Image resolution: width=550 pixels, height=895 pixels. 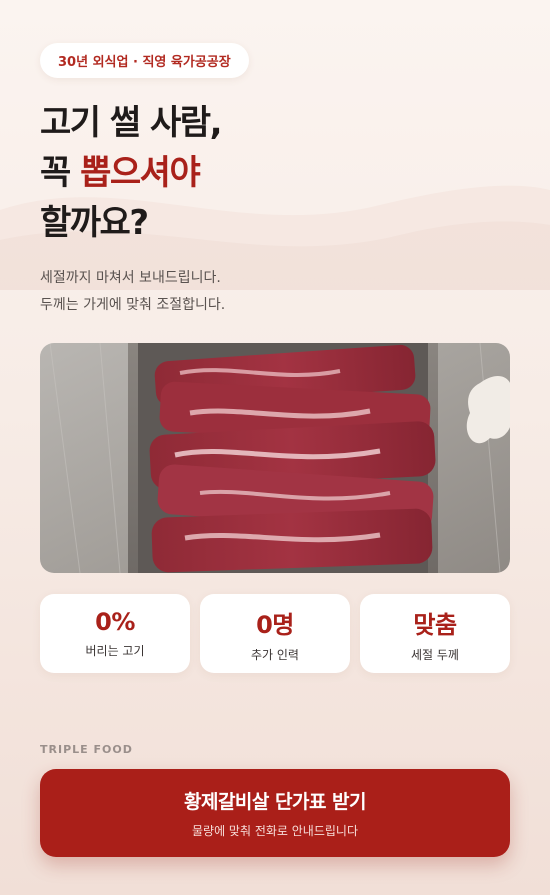 I want to click on headline-line-2: 꼭 뽑으셔야, so click(x=275, y=173).